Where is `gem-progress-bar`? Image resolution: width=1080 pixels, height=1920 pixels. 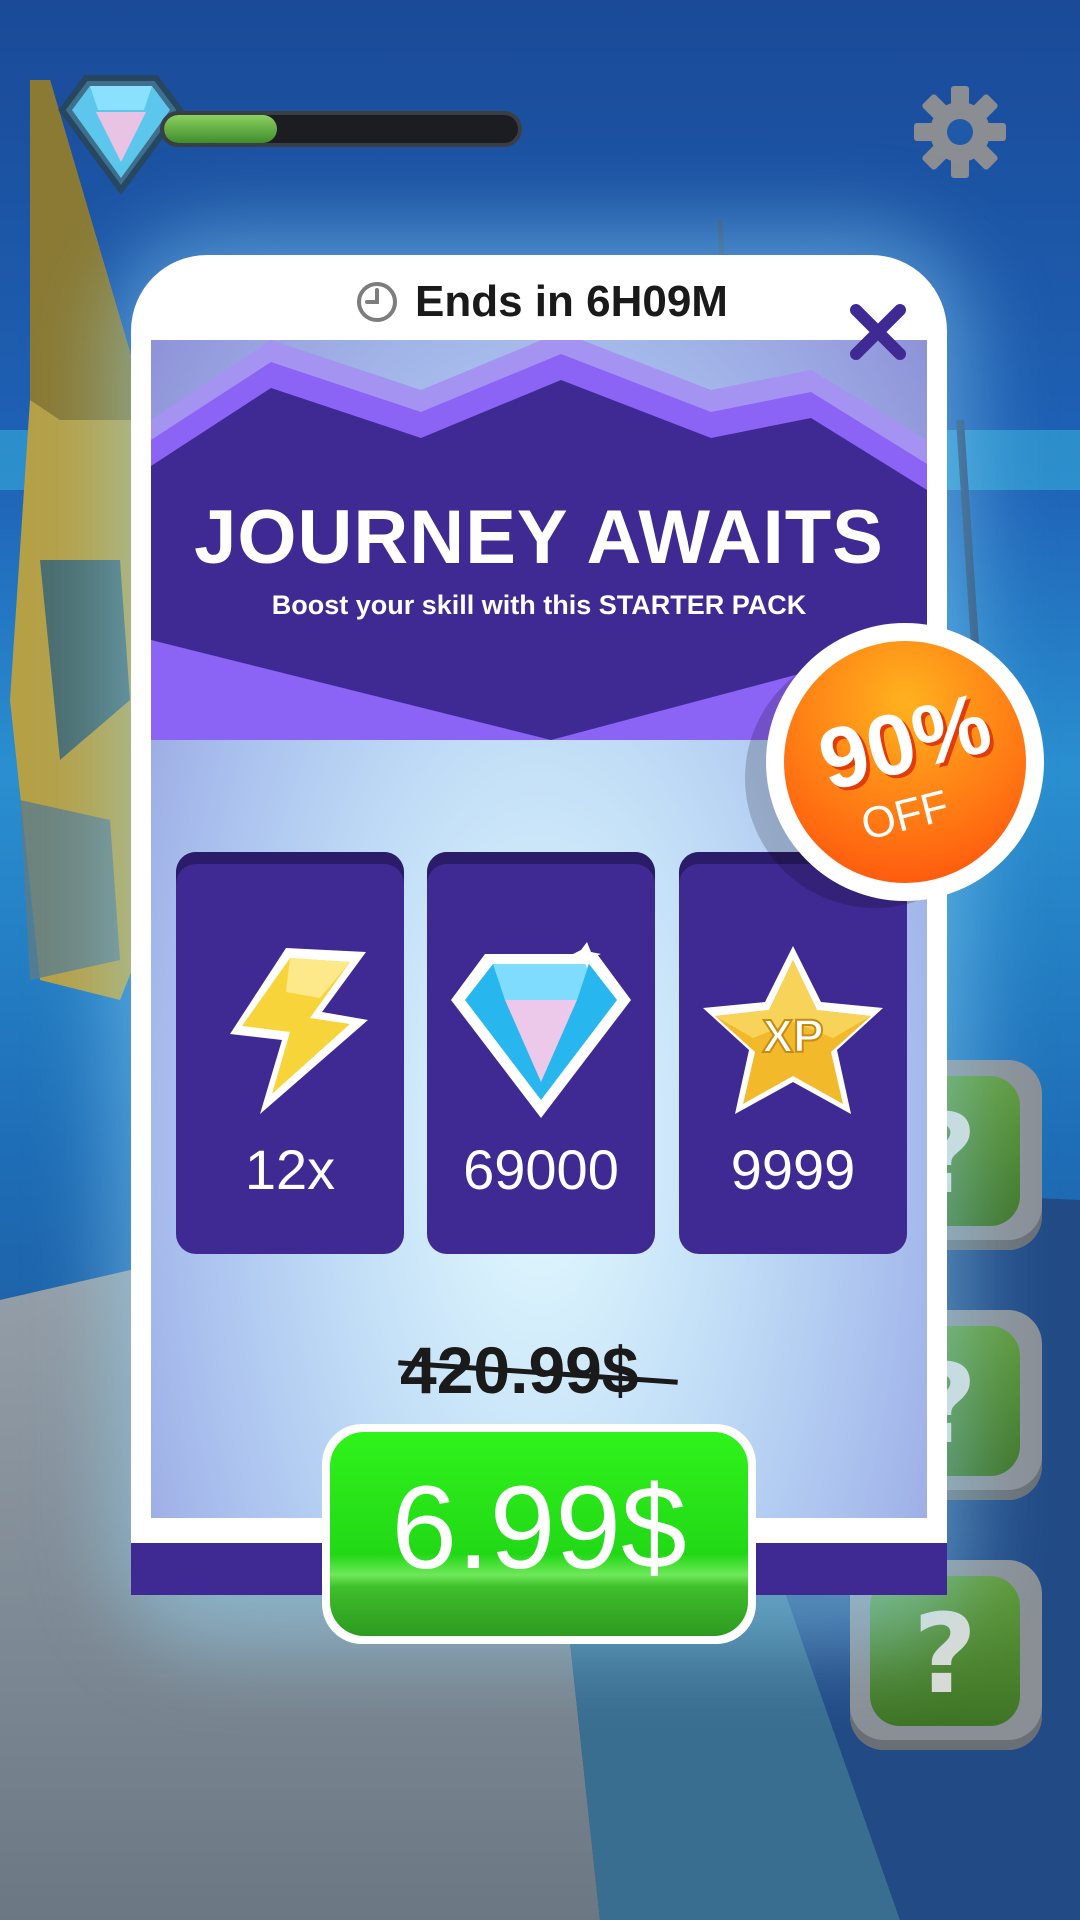
gem-progress-bar is located at coordinates (341, 129).